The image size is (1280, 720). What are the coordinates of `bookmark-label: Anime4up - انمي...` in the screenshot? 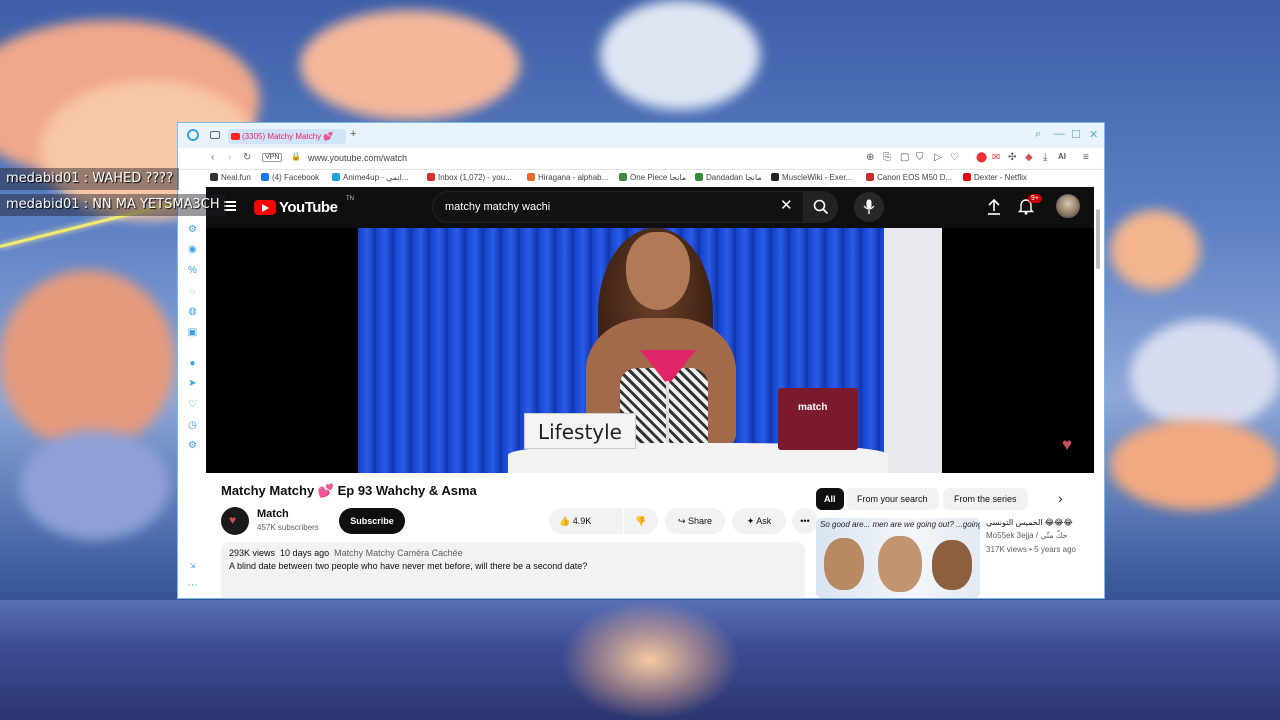 It's located at (376, 177).